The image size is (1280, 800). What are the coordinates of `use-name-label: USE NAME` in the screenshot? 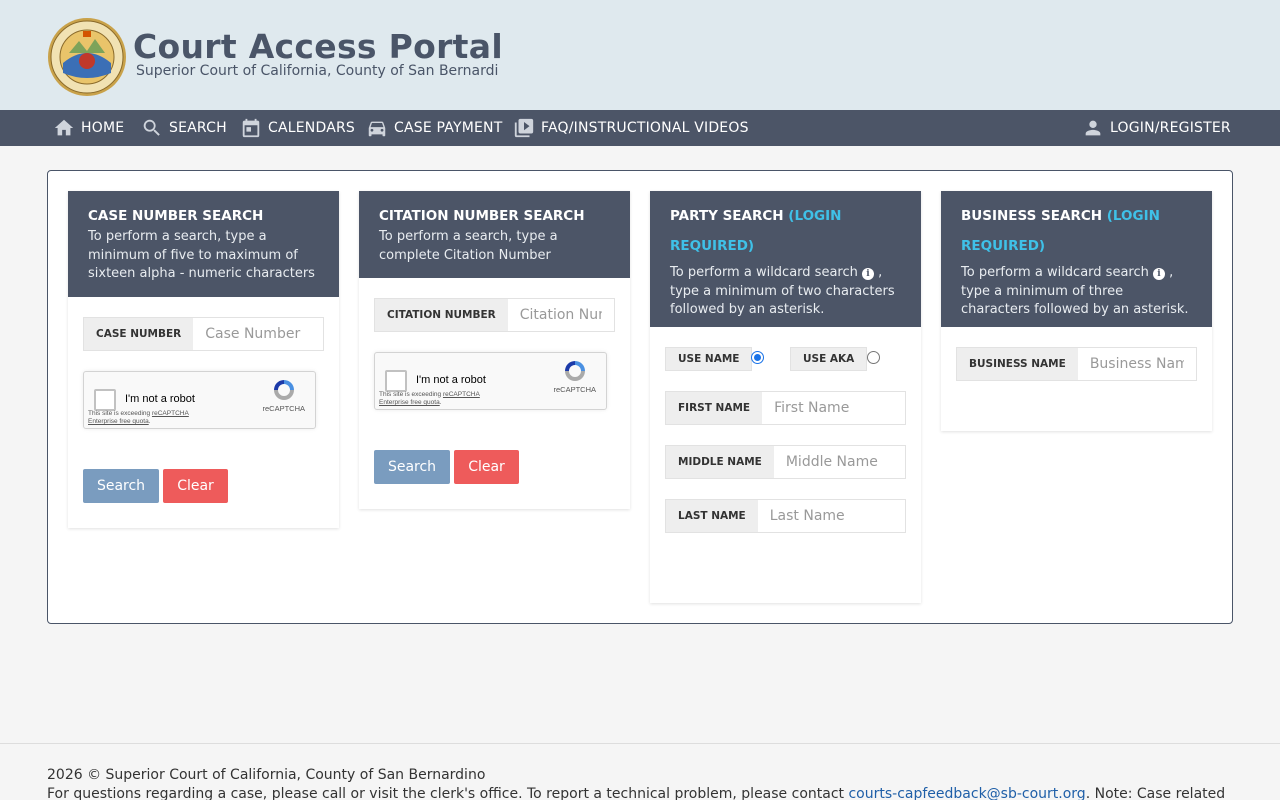 It's located at (709, 359).